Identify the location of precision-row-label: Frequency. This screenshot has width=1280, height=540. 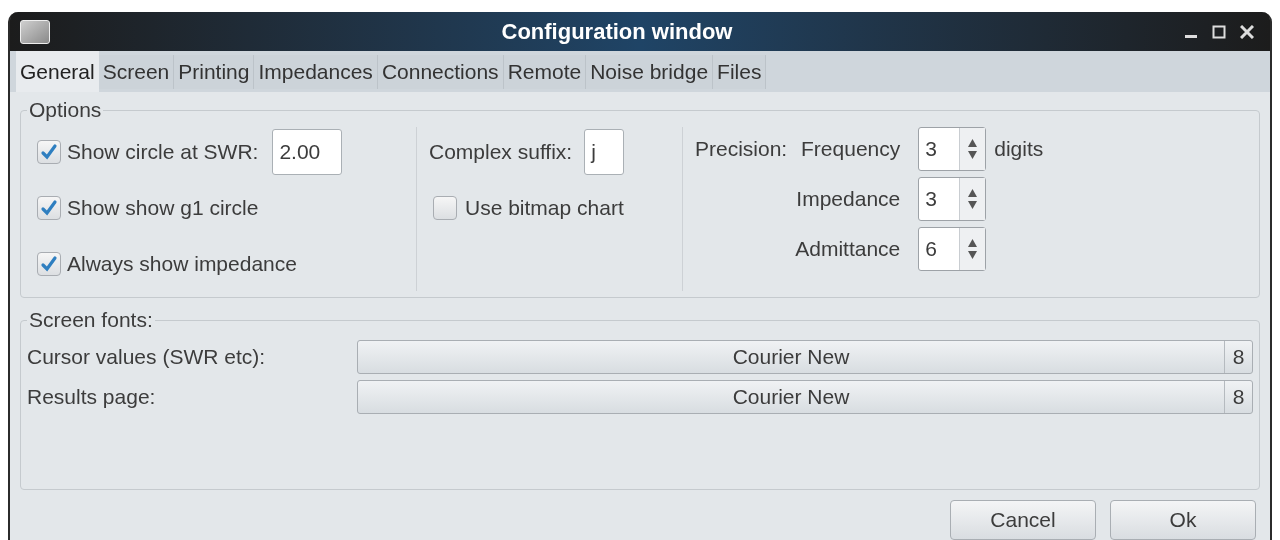
(851, 149).